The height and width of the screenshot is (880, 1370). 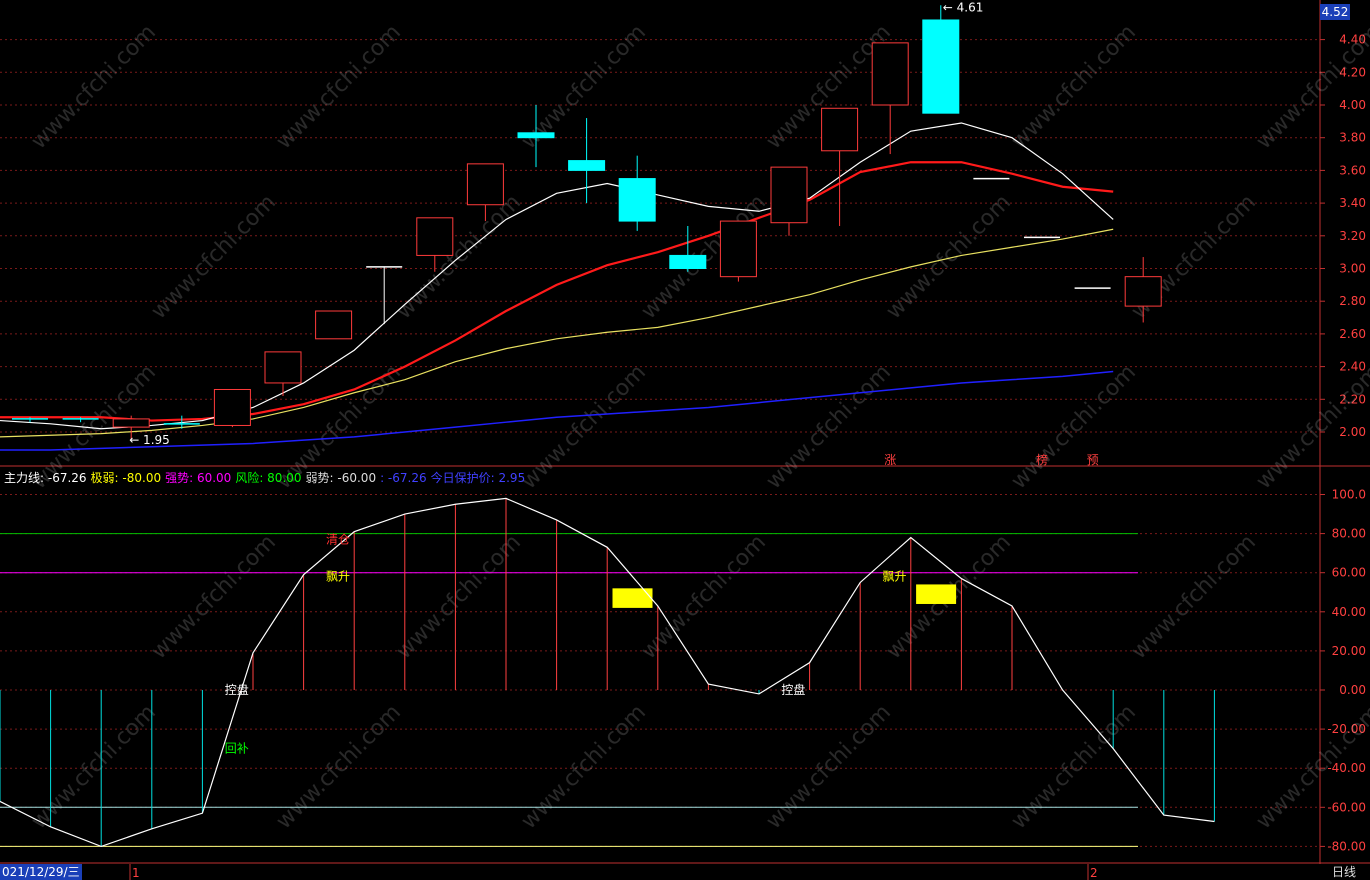 What do you see at coordinates (1094, 873) in the screenshot?
I see `month-label: 2` at bounding box center [1094, 873].